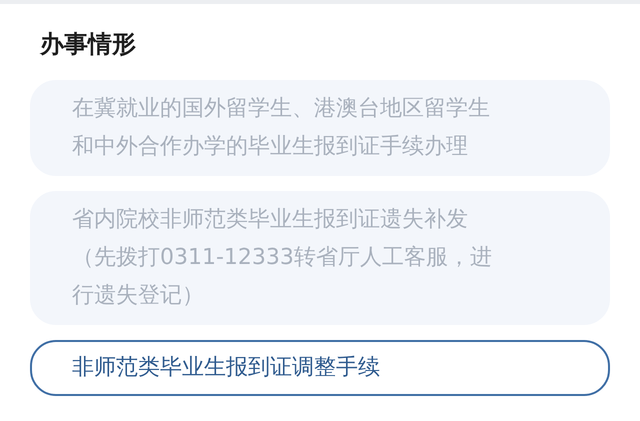  What do you see at coordinates (320, 368) in the screenshot?
I see `option-item: 非师范类毕业生报到证调整手续` at bounding box center [320, 368].